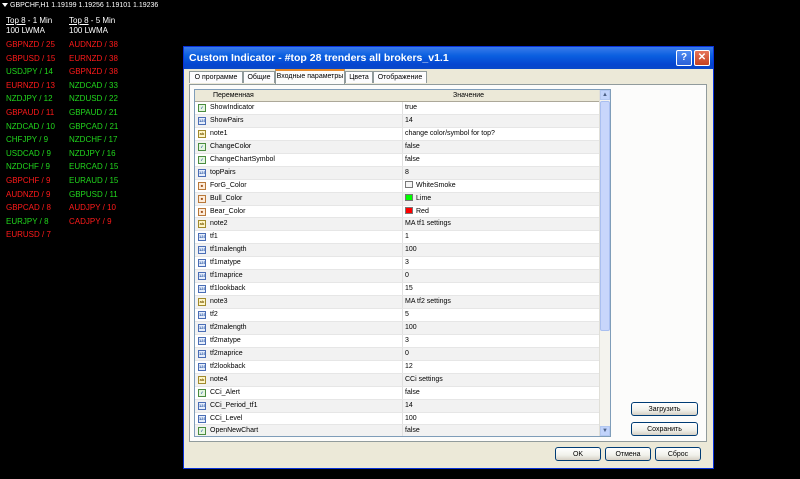 This screenshot has width=800, height=479. What do you see at coordinates (310, 76) in the screenshot?
I see `tab-inputs: Входные параметры` at bounding box center [310, 76].